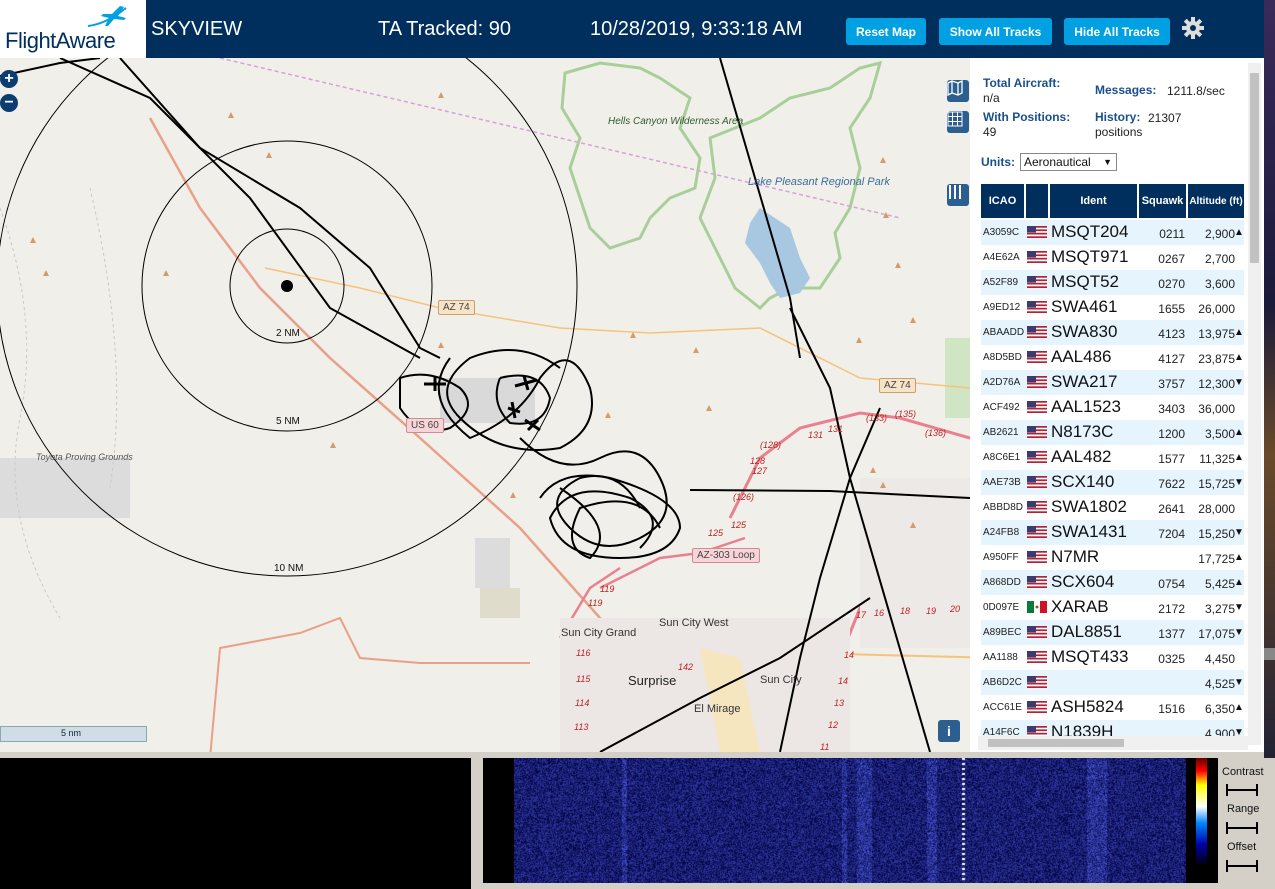 Image resolution: width=1275 pixels, height=889 pixels. I want to click on with-positions-value: 49, so click(990, 132).